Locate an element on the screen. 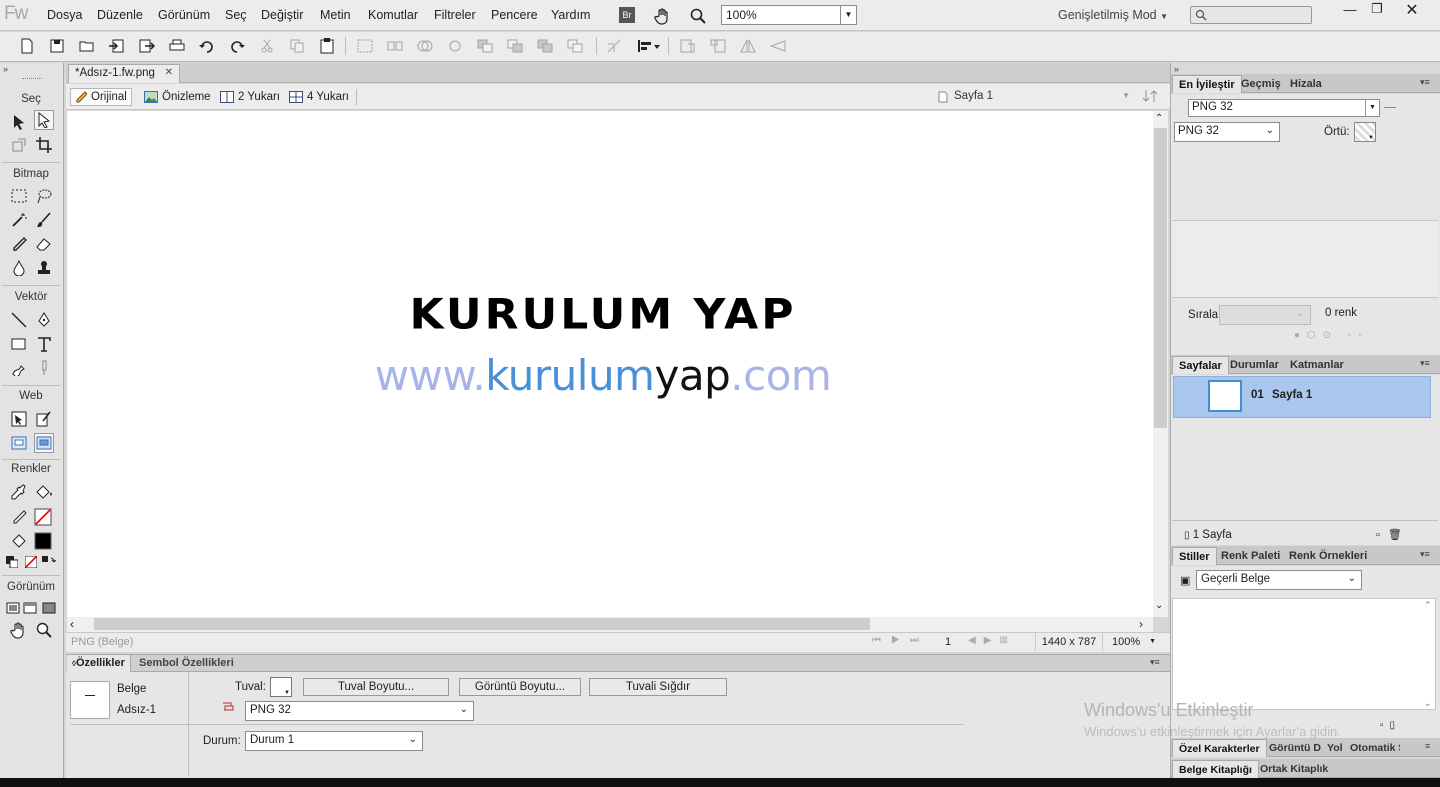  copy-icon is located at coordinates (297, 46).